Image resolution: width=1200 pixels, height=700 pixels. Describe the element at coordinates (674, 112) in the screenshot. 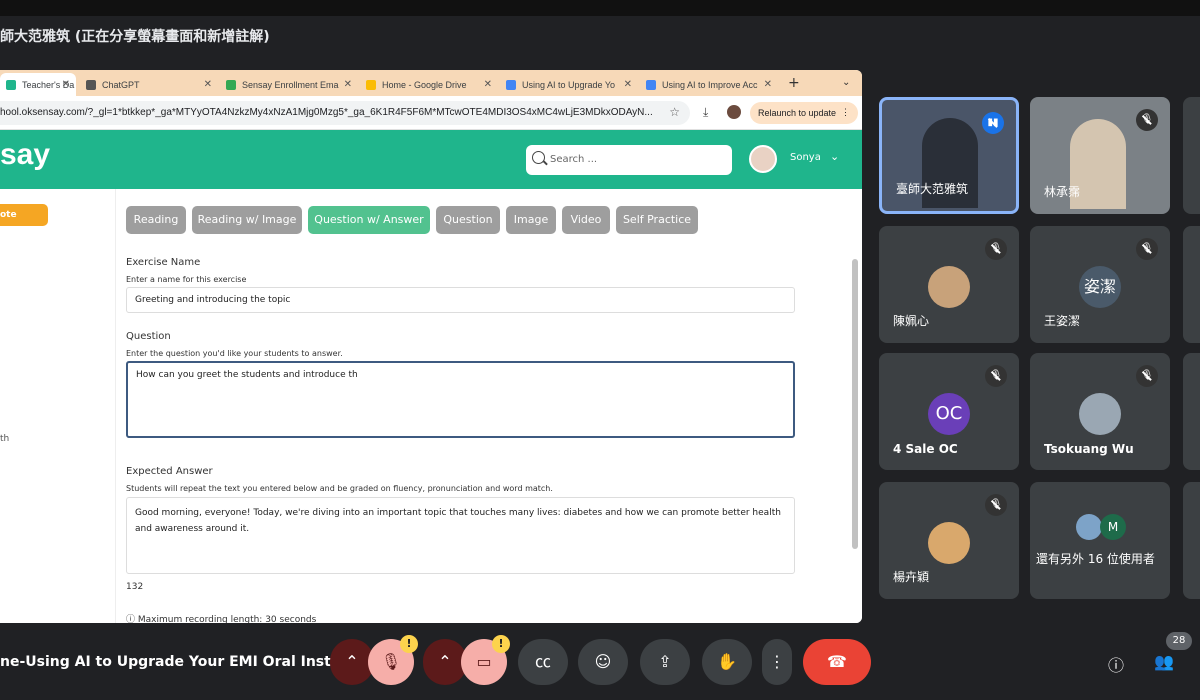

I see `star-icon: ☆` at that location.